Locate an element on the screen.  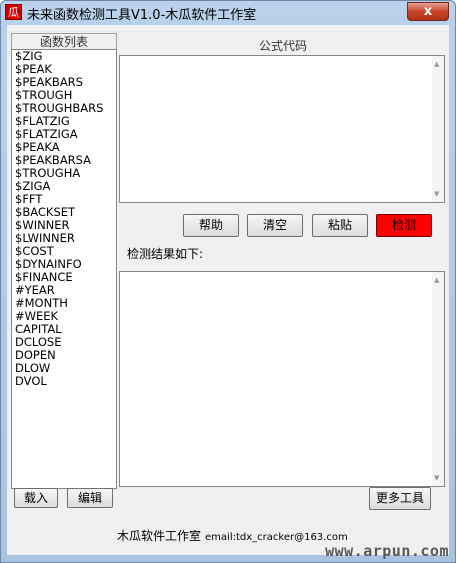
formula-scrollbar: ▲ ▼ is located at coordinates (438, 129).